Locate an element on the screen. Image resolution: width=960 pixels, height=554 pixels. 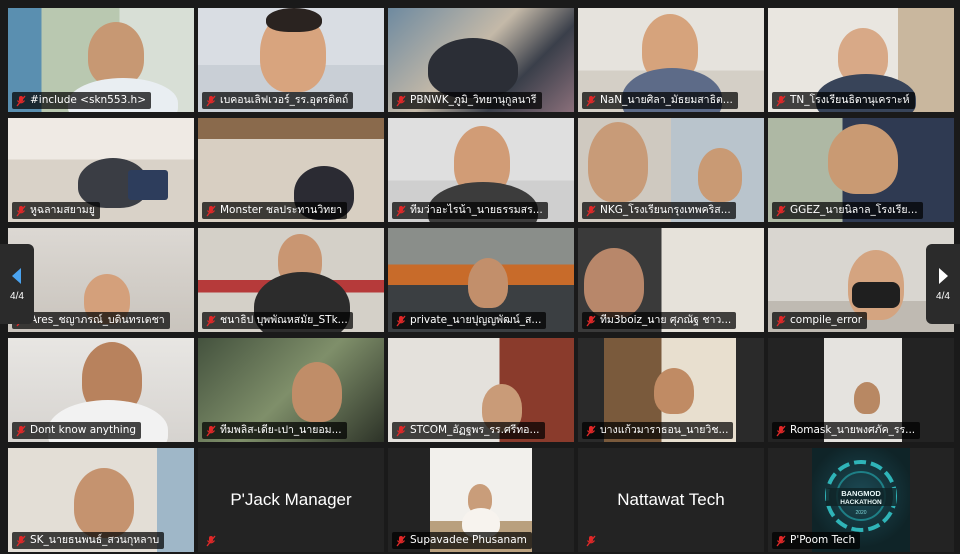
participant-tile: PBNWK_ภูมิ_วิทยานุกูลนารี is located at coordinates (481, 60).